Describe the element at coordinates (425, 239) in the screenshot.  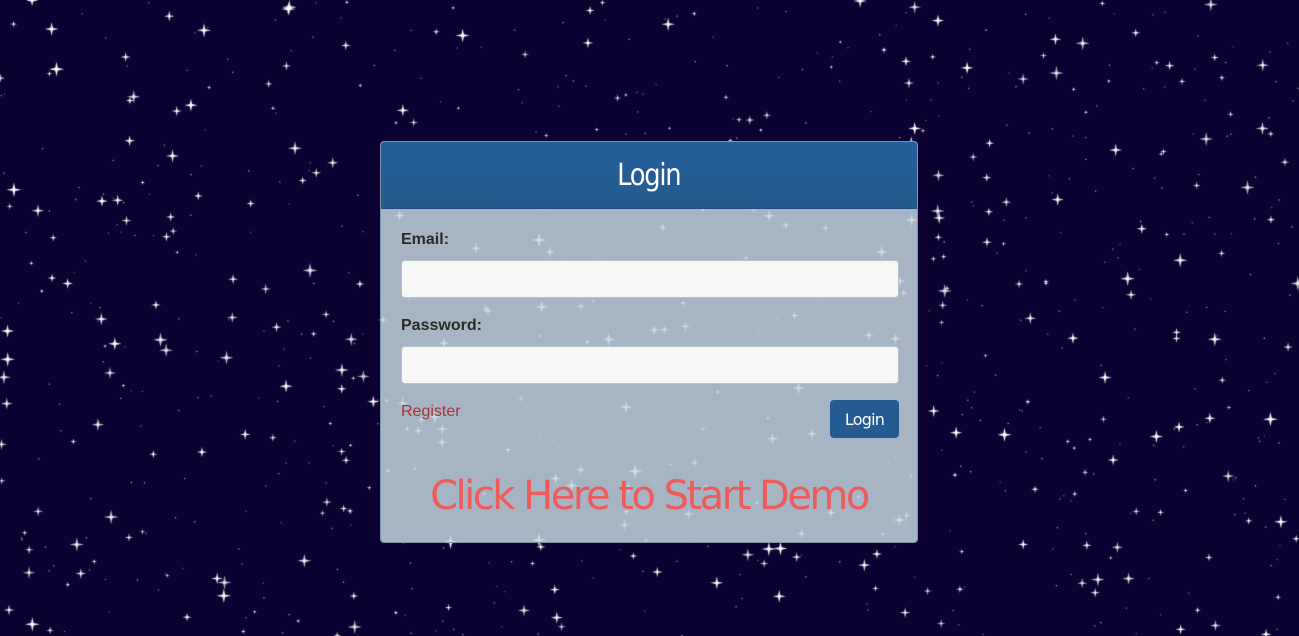
I see `email-label: Email:` at that location.